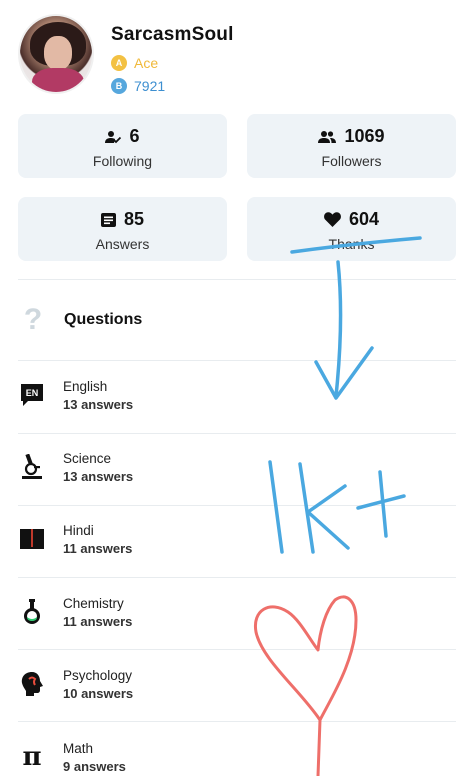  Describe the element at coordinates (32, 467) in the screenshot. I see `microscope-icon` at that location.